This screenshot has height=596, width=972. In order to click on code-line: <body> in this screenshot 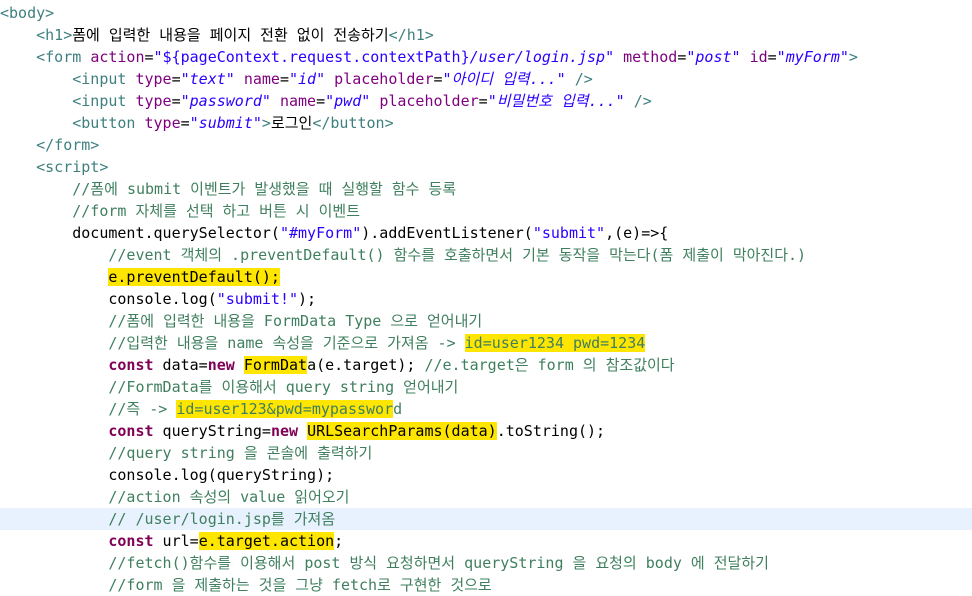, I will do `click(486, 13)`.